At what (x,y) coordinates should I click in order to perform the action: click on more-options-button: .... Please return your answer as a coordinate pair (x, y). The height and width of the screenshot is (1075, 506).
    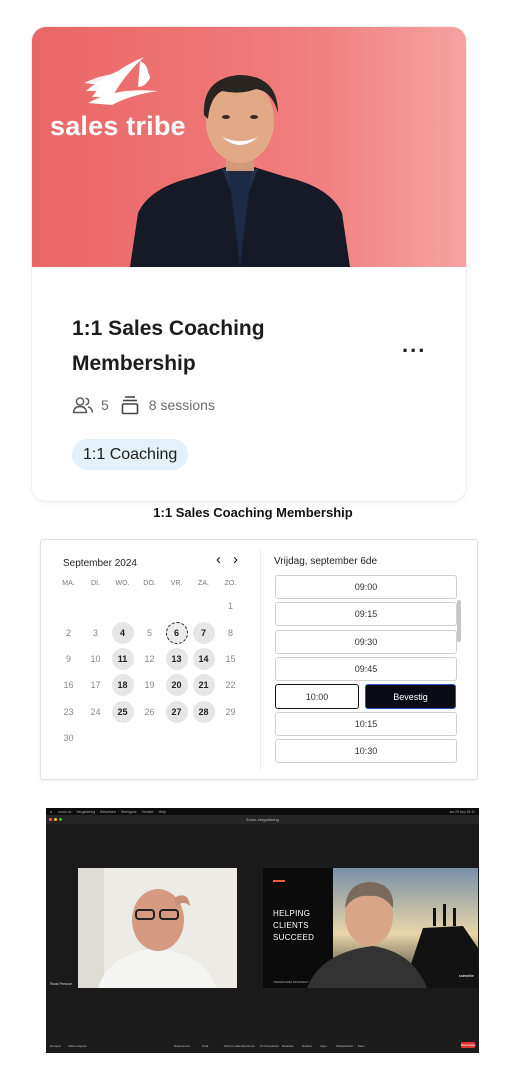
    Looking at the image, I should click on (414, 345).